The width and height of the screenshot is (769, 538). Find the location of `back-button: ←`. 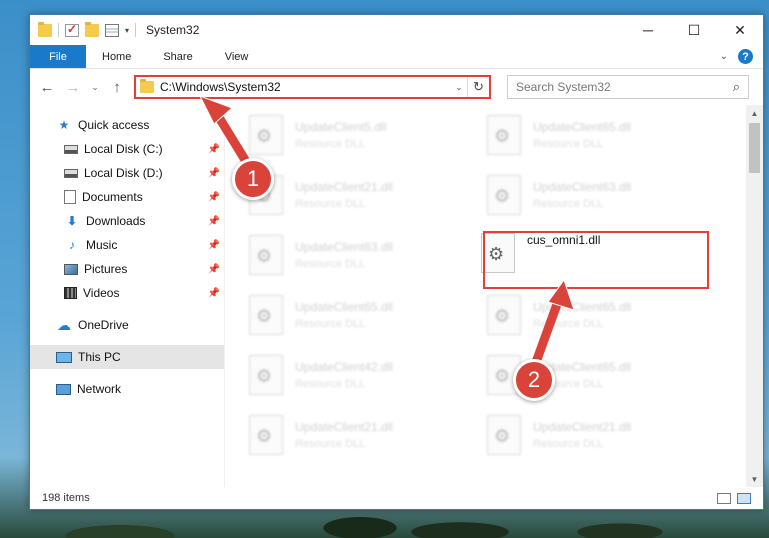

back-button: ← is located at coordinates (47, 87).